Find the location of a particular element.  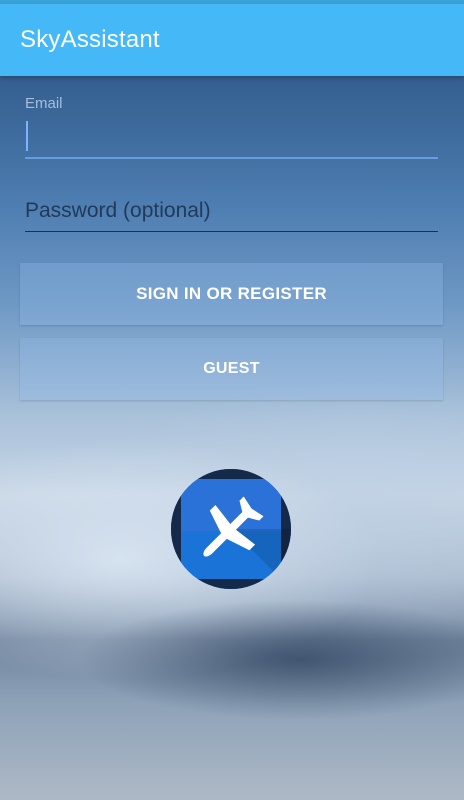

airplane-icon is located at coordinates (231, 529).